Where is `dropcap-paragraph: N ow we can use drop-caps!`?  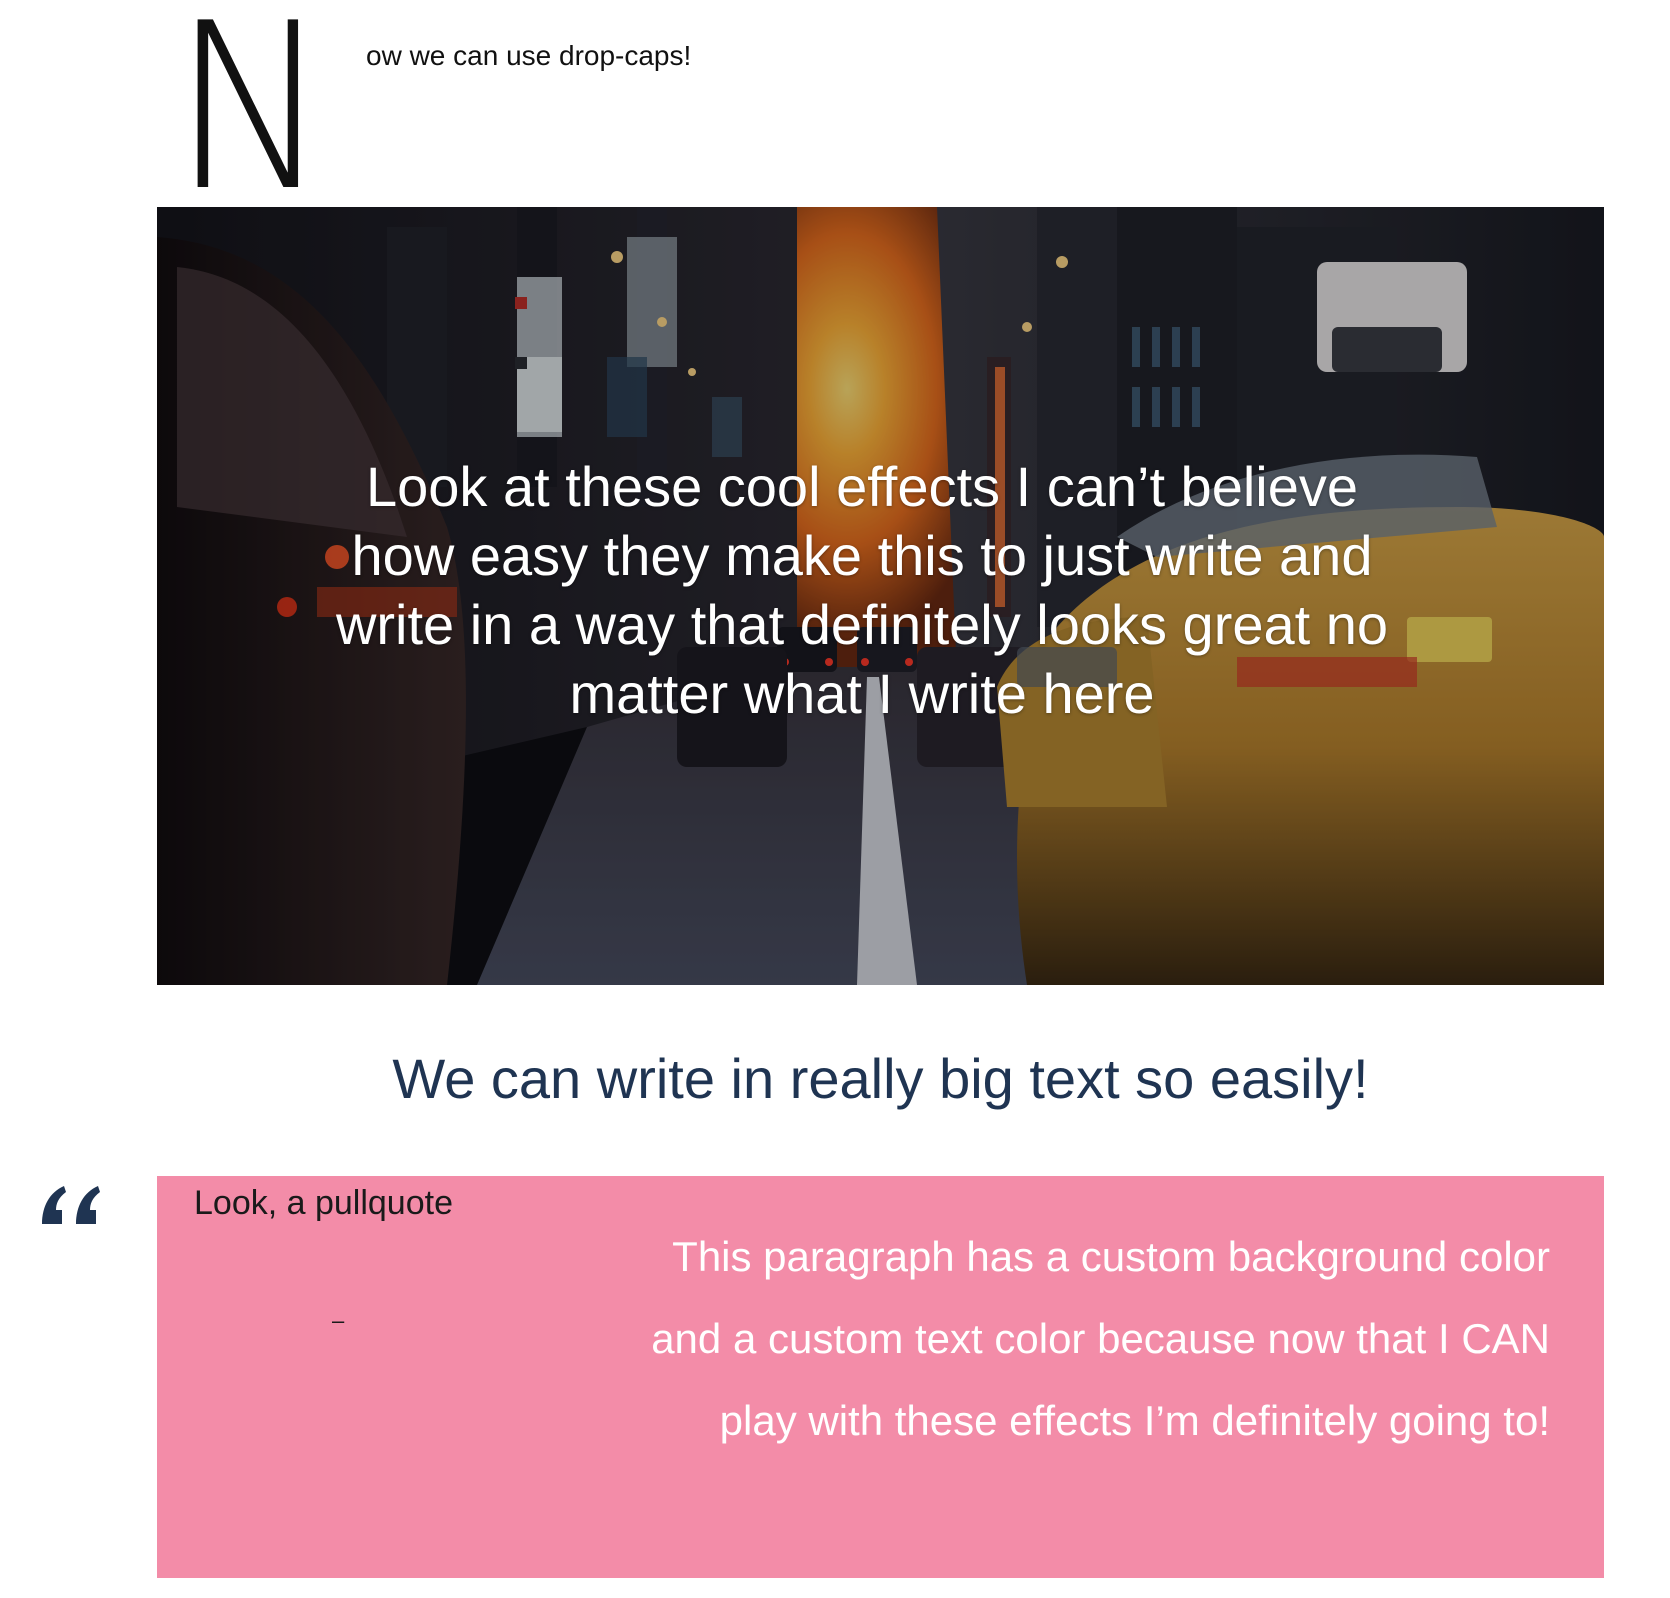
dropcap-paragraph: N ow we can use drop-caps! is located at coordinates (835, 112).